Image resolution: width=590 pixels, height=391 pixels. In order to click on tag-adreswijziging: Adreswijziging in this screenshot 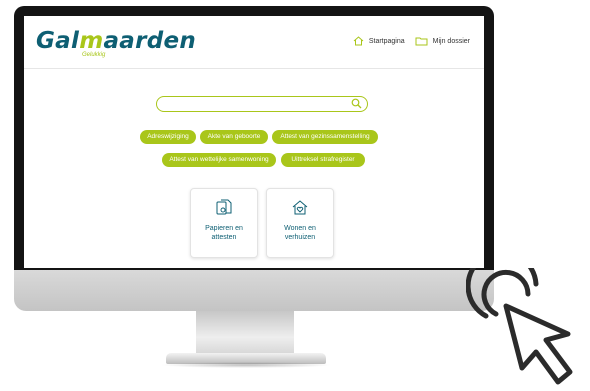, I will do `click(168, 137)`.